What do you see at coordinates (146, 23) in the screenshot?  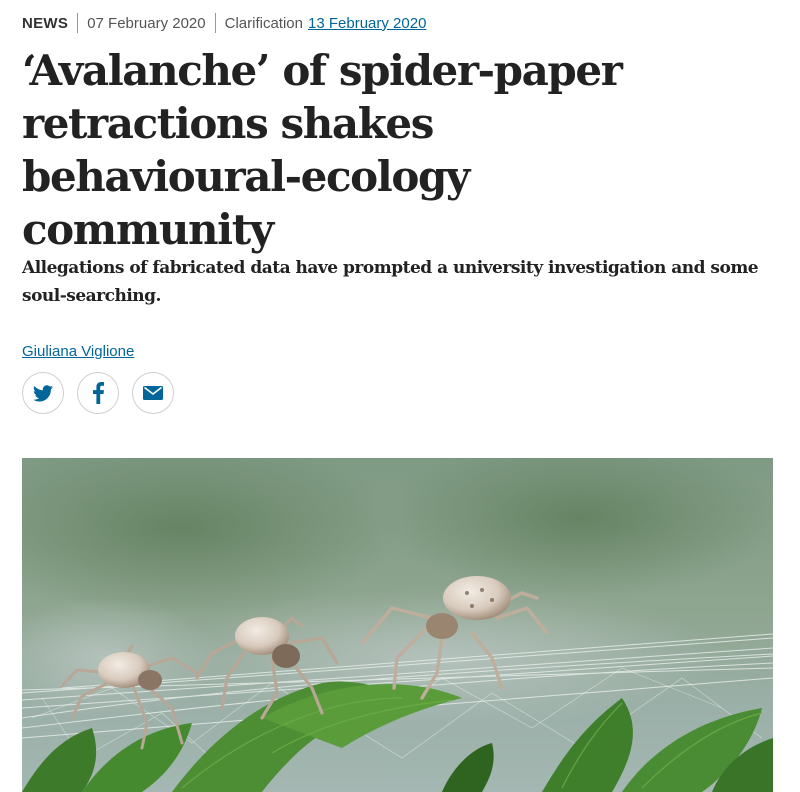 I see `publish-date: 07 February 2020` at bounding box center [146, 23].